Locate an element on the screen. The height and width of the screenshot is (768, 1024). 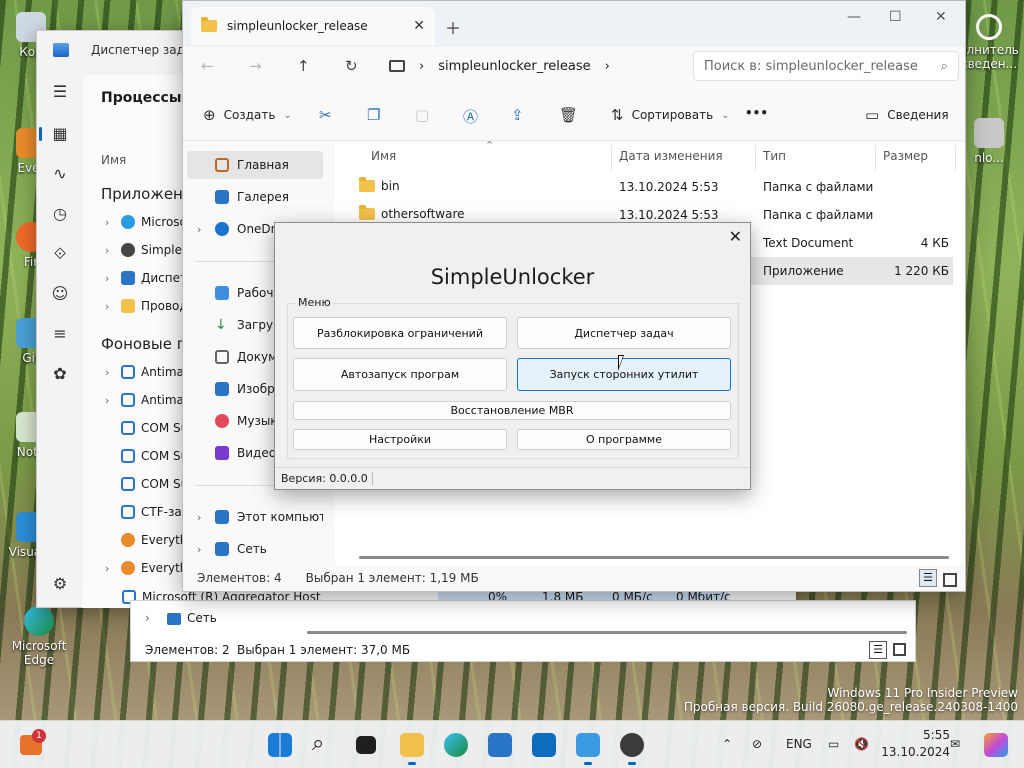
settings-icon: ⚙ is located at coordinates (60, 584).